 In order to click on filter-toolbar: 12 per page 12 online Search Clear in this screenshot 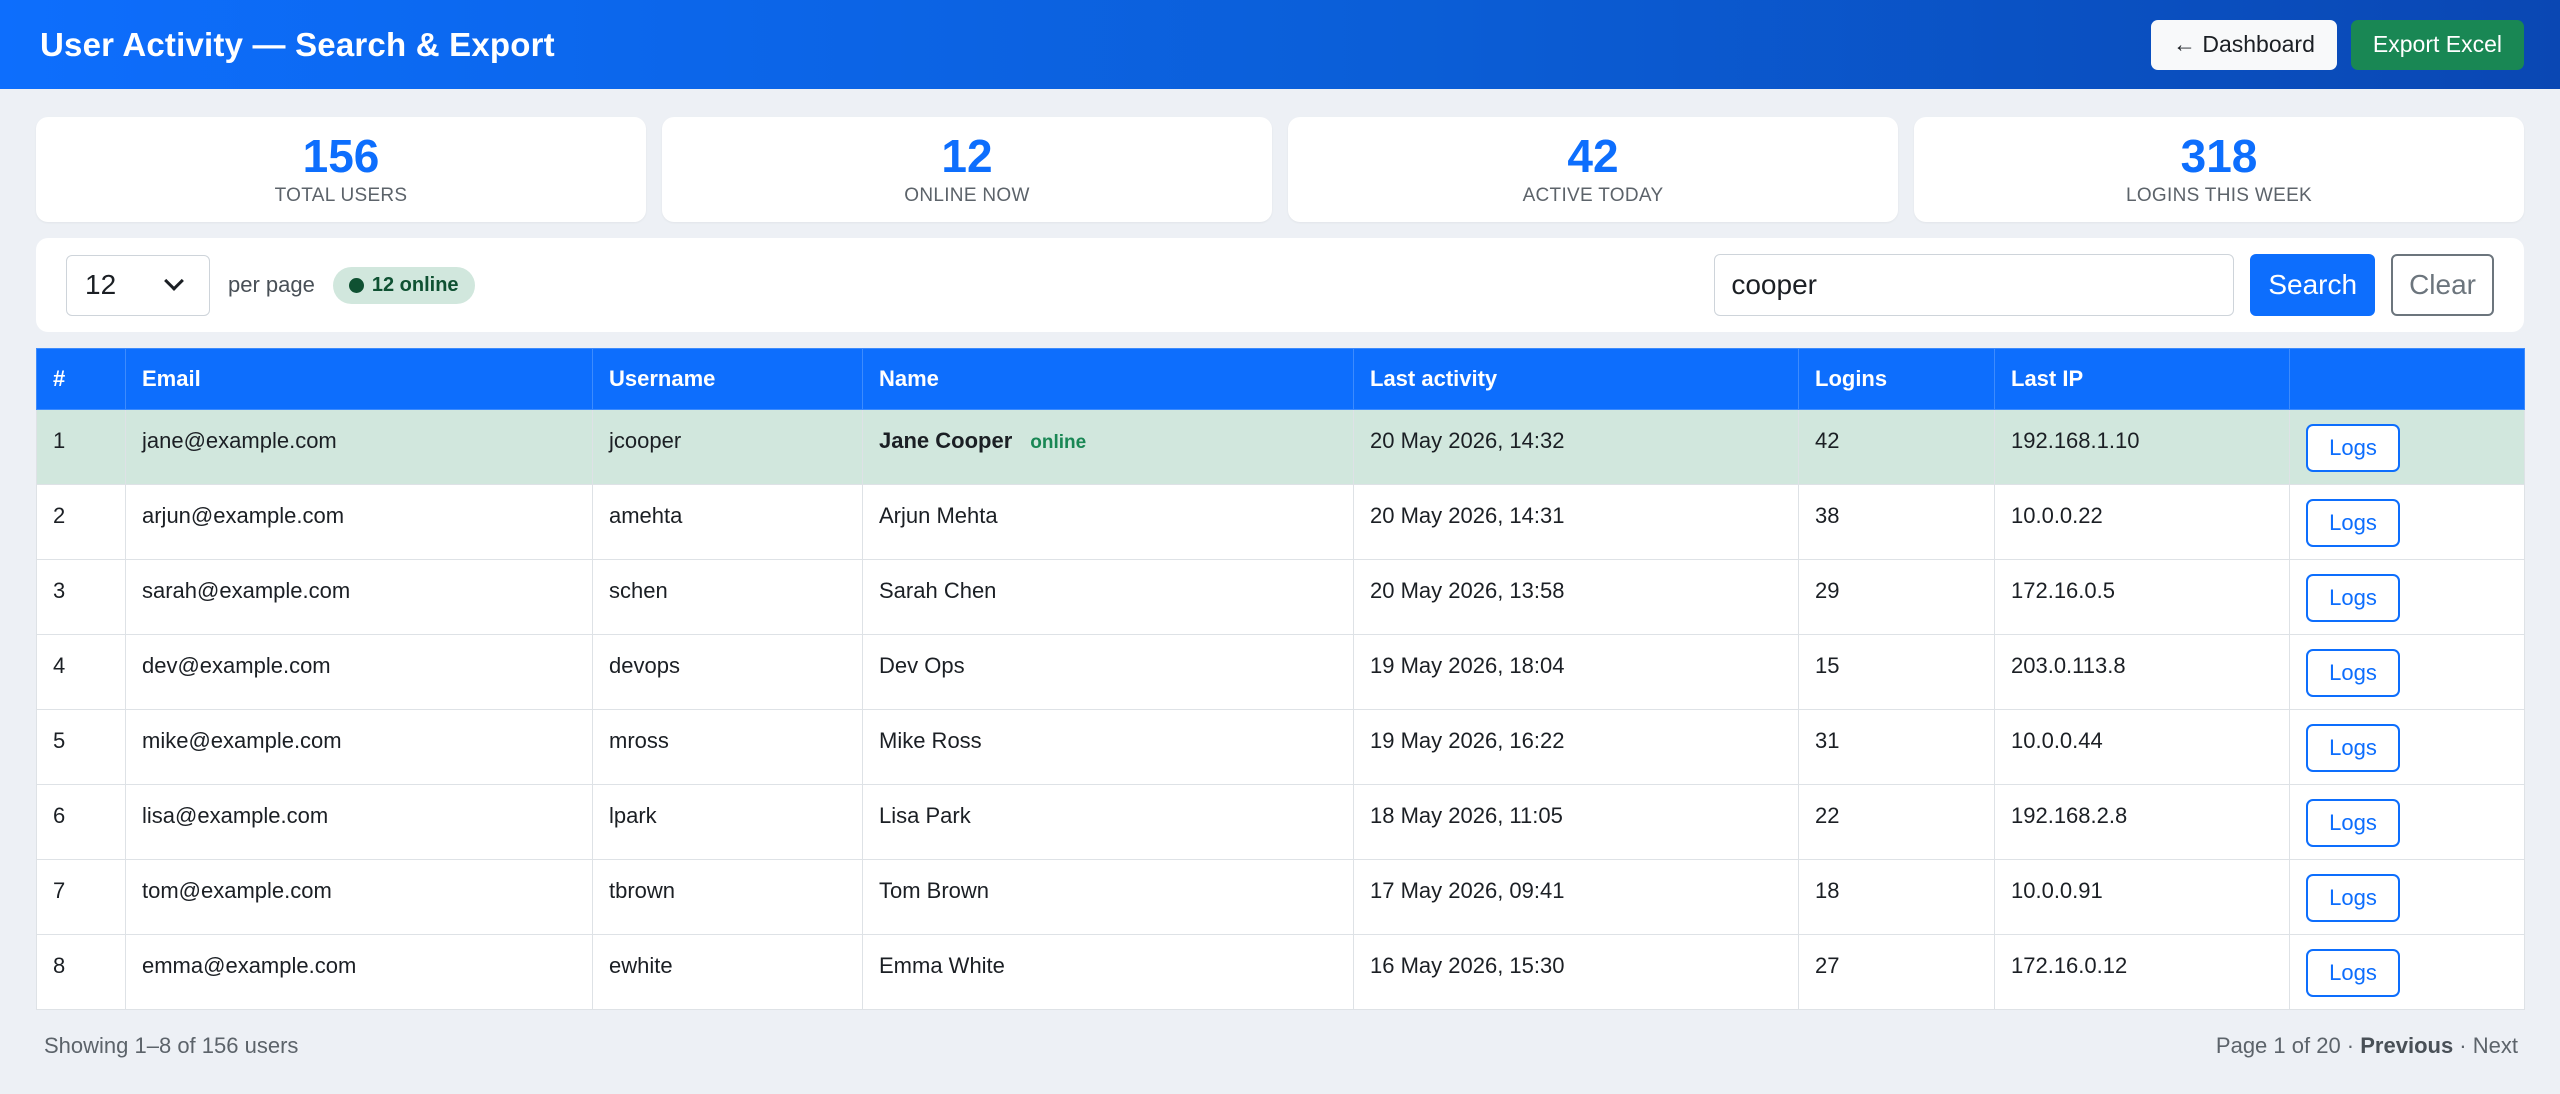, I will do `click(1280, 285)`.